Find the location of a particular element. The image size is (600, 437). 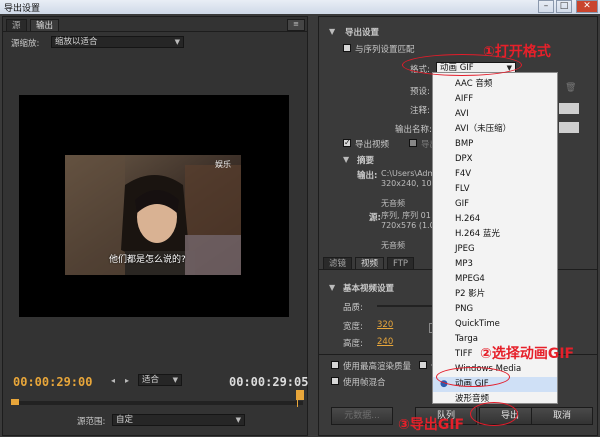

output-summary-label: 输出: is located at coordinates (367, 176).